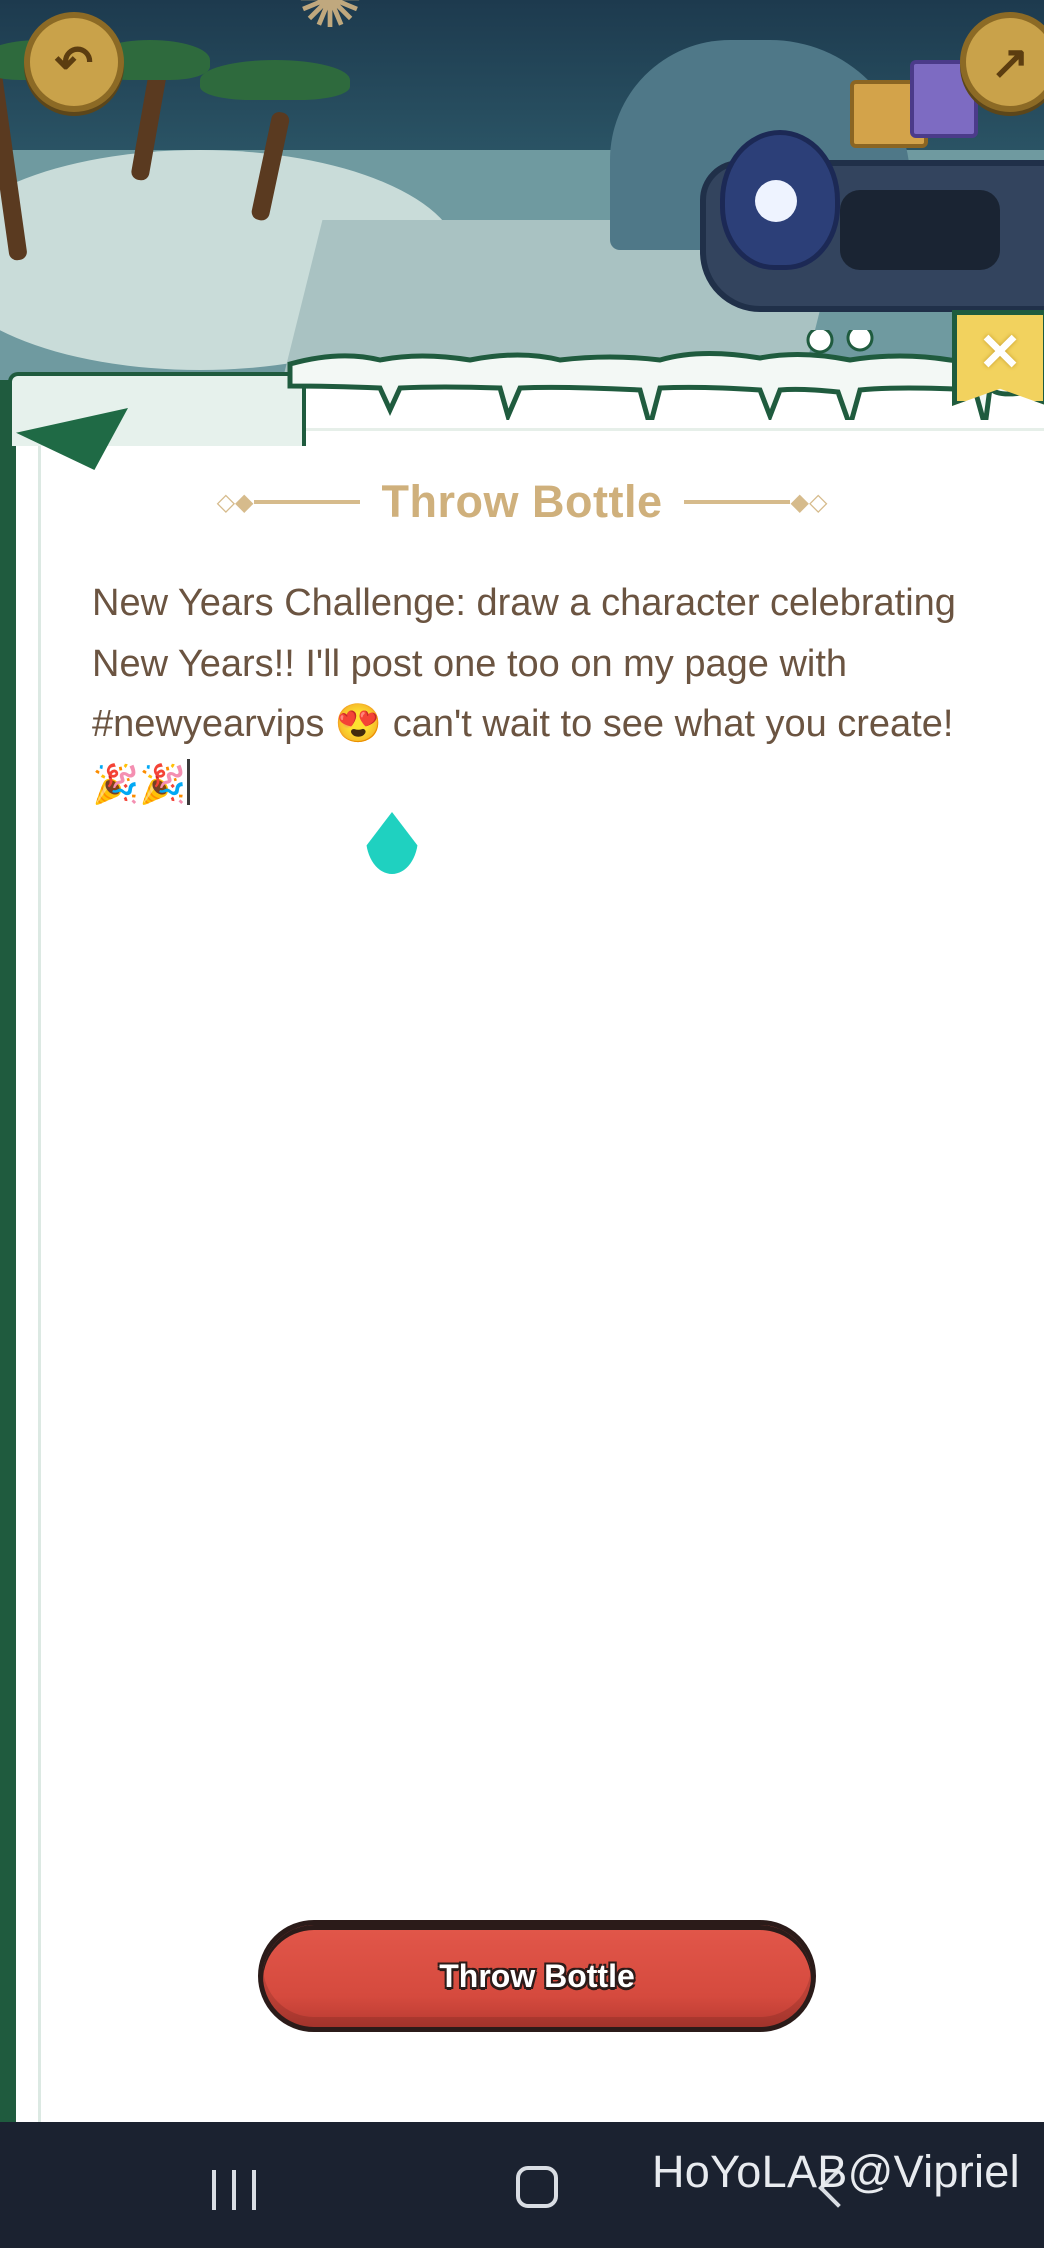 This screenshot has width=1044, height=2248. Describe the element at coordinates (330, 20) in the screenshot. I see `firework-icon: ✺` at that location.